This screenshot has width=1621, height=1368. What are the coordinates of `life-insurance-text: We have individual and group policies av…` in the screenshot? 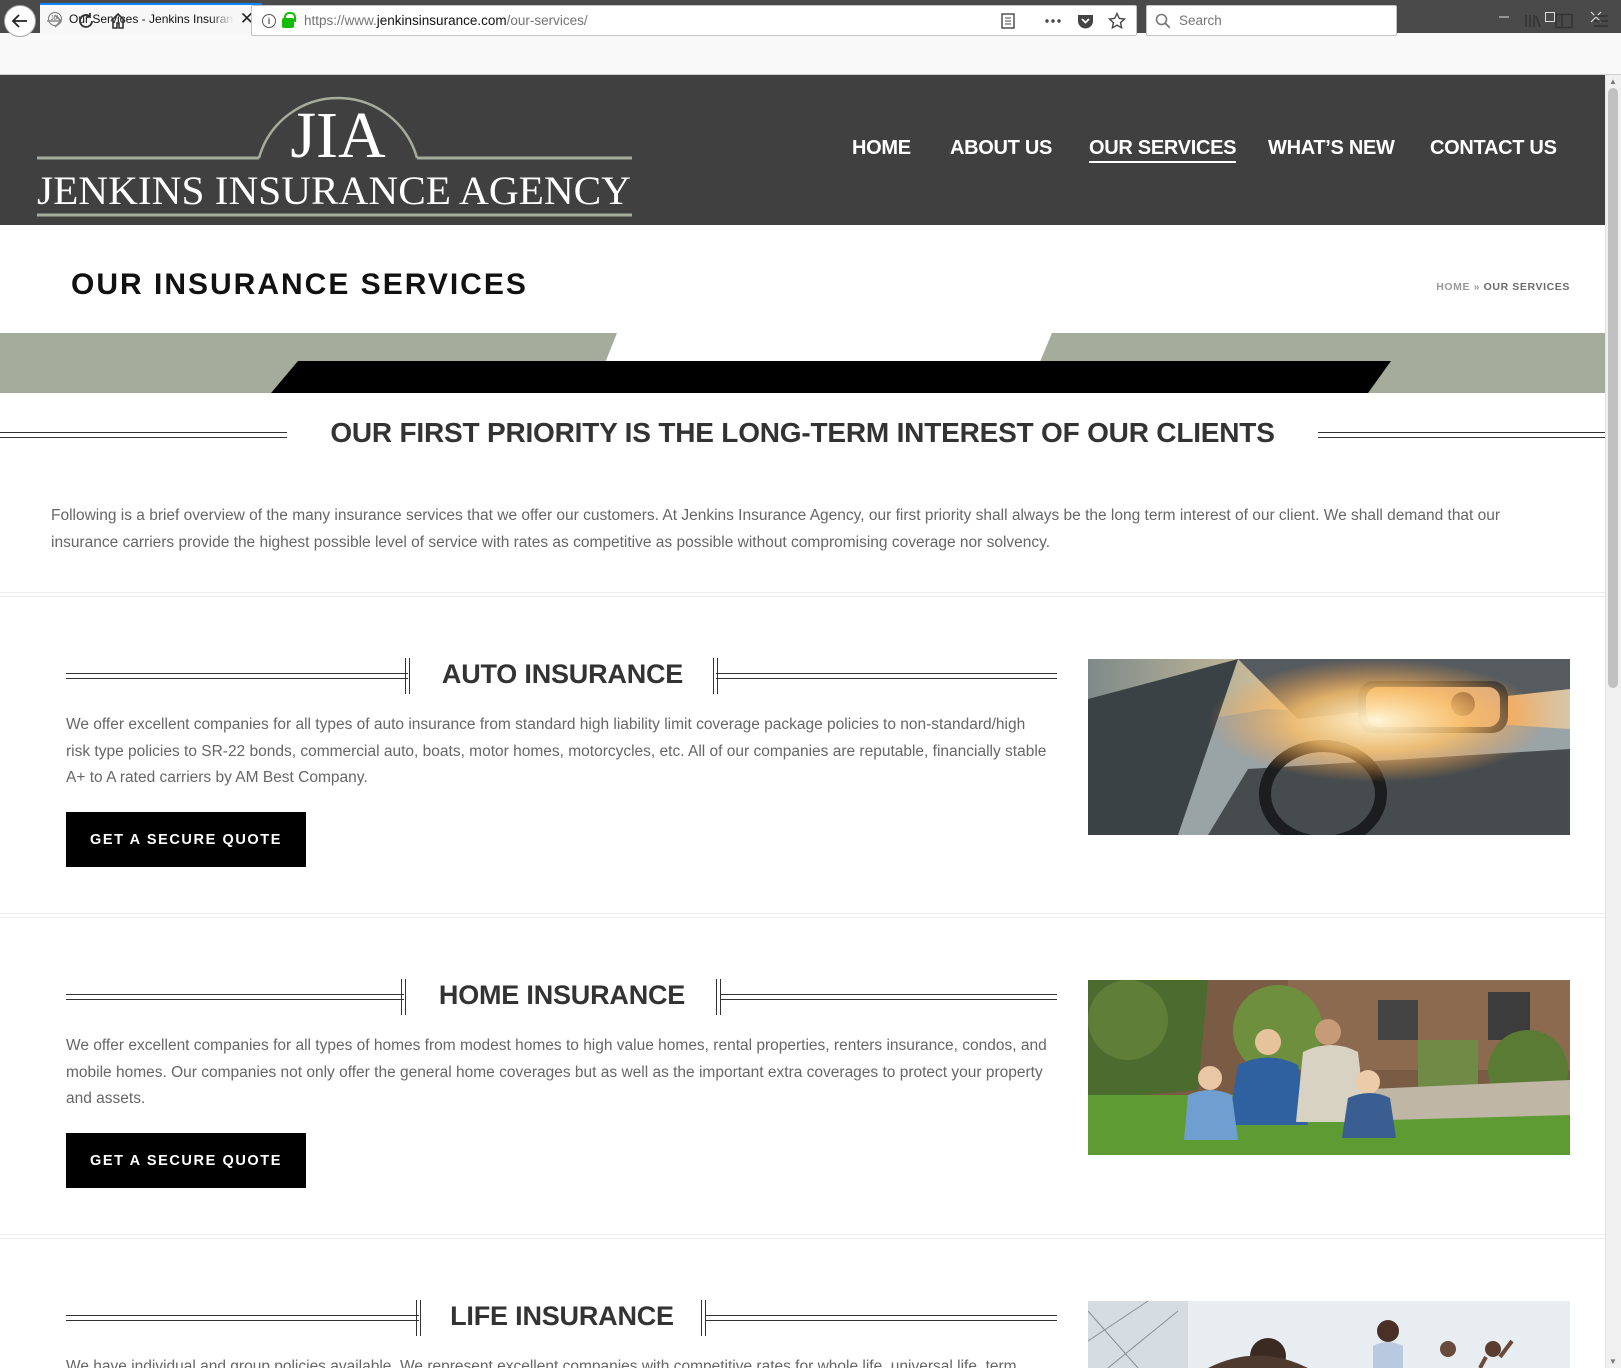 It's located at (541, 1363).